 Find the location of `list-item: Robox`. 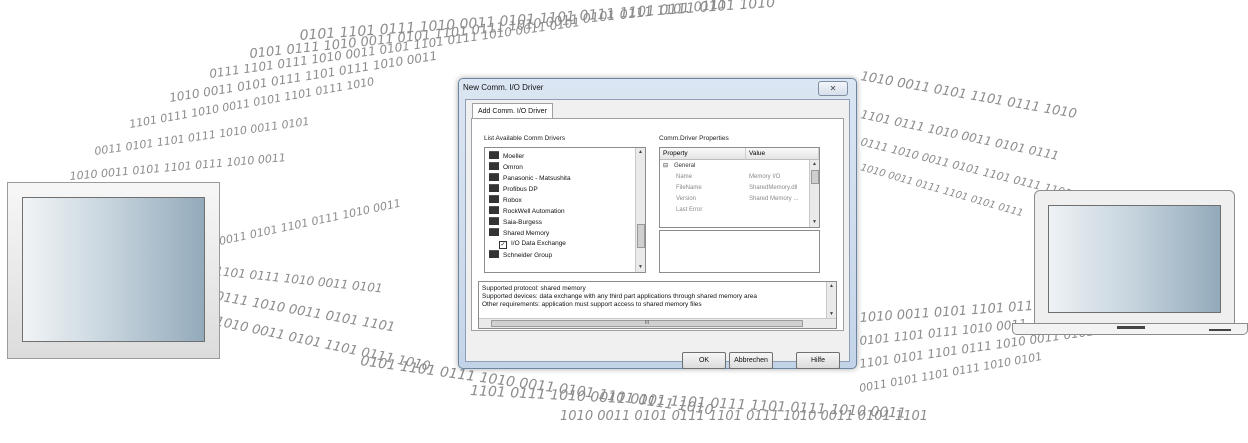

list-item: Robox is located at coordinates (505, 200).